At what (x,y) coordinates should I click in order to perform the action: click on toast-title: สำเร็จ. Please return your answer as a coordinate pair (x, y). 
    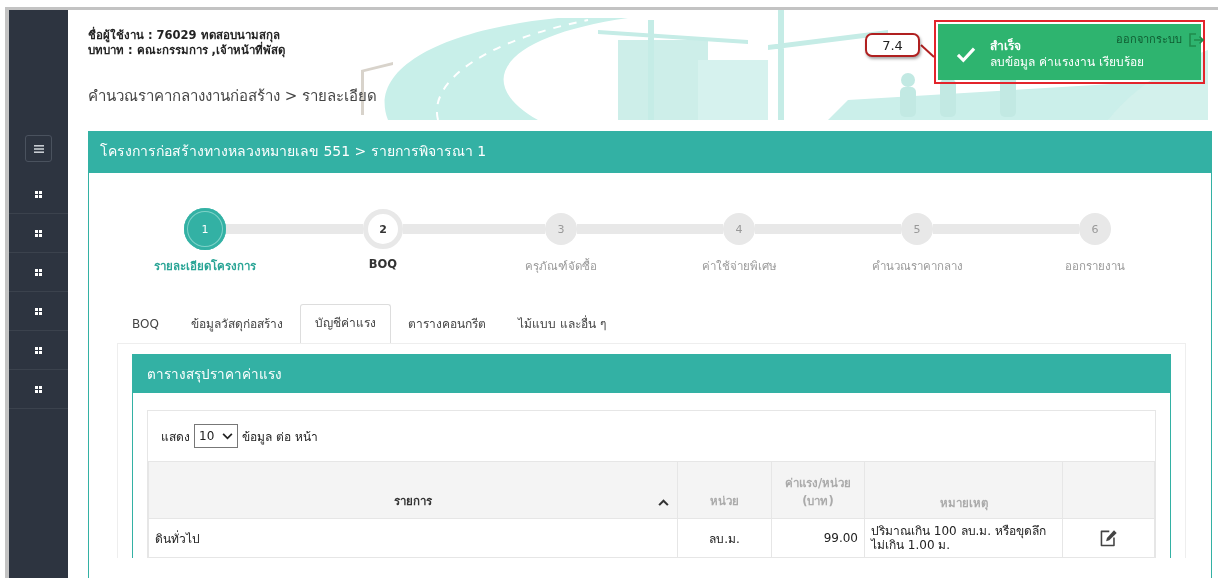
    Looking at the image, I should click on (1005, 46).